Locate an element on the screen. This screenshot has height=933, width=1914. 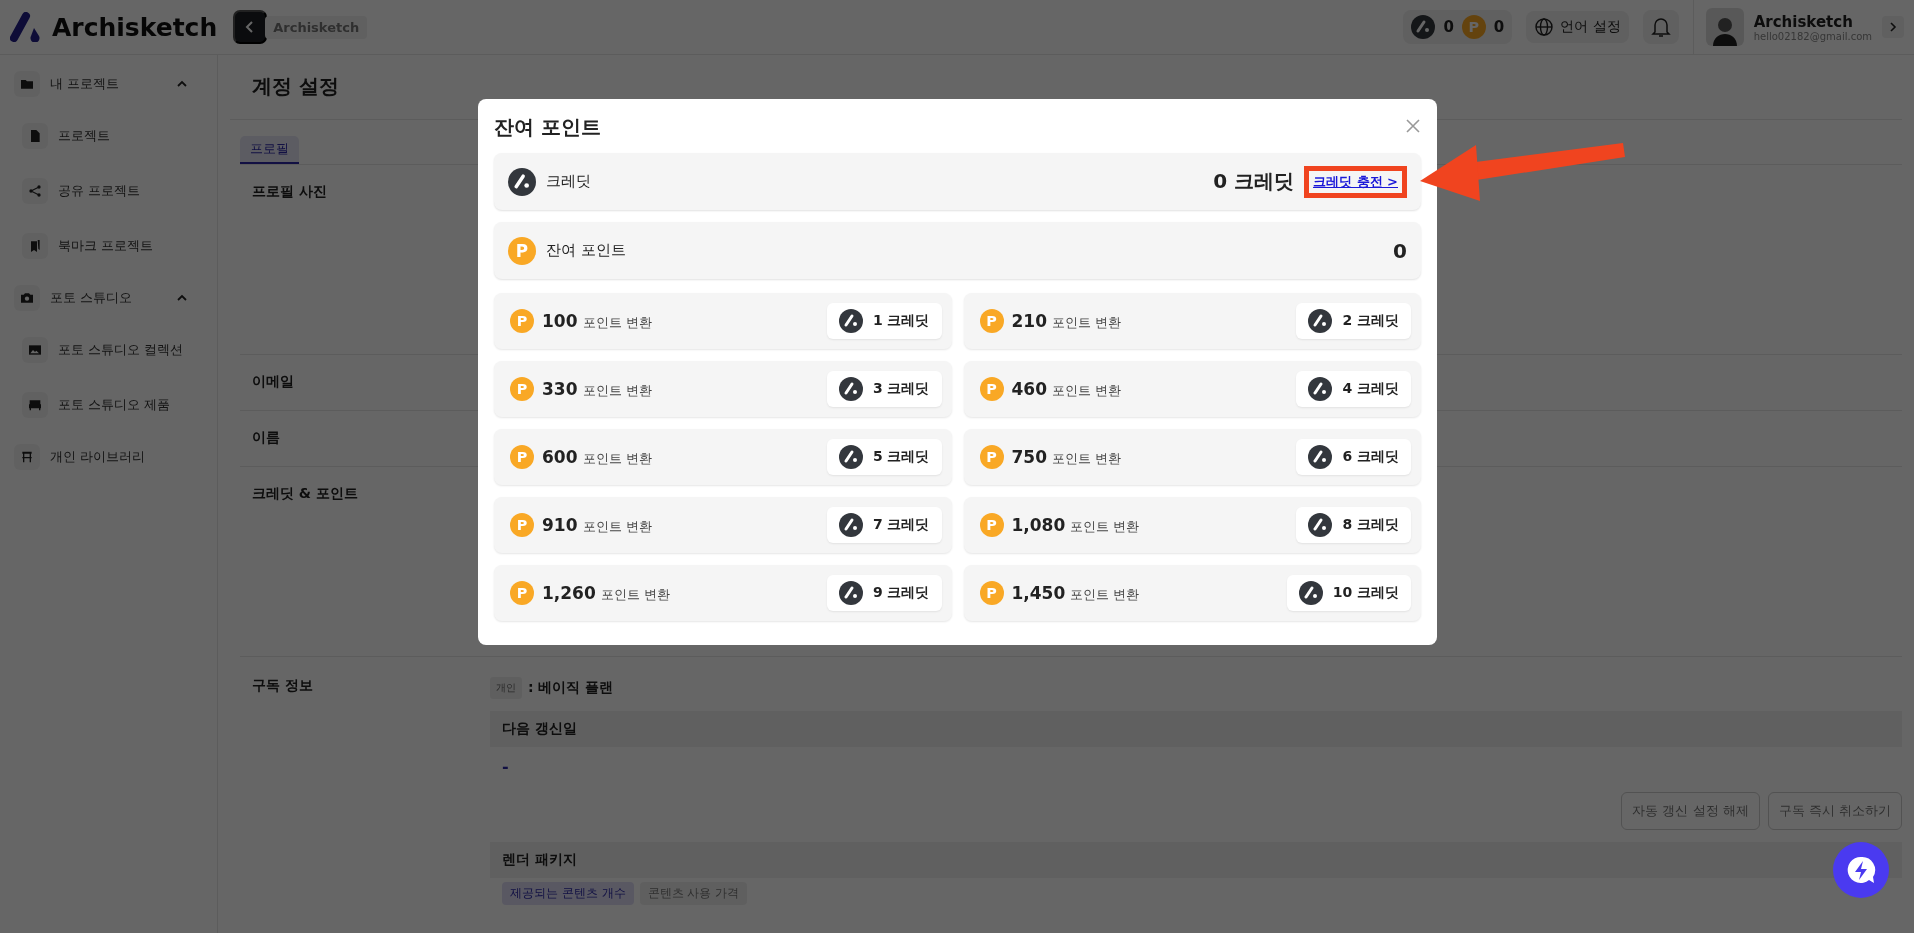
tab: 제공되는 콘텐츠 개수 is located at coordinates (568, 893).